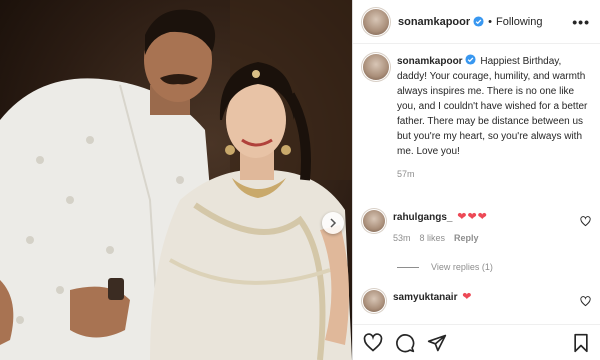  What do you see at coordinates (493, 174) in the screenshot?
I see `caption-timestamp: 57m` at bounding box center [493, 174].